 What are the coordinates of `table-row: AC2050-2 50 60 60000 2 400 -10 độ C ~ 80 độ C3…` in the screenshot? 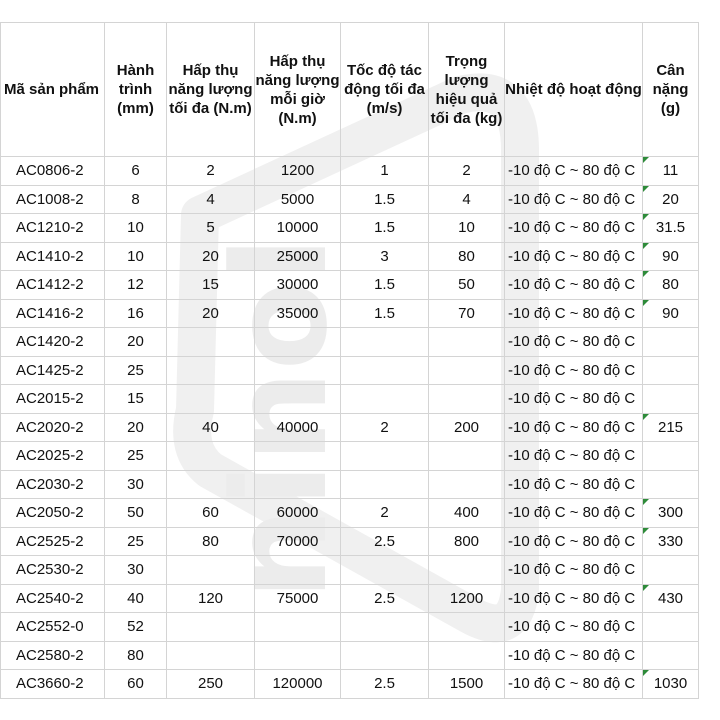 It's located at (349, 513).